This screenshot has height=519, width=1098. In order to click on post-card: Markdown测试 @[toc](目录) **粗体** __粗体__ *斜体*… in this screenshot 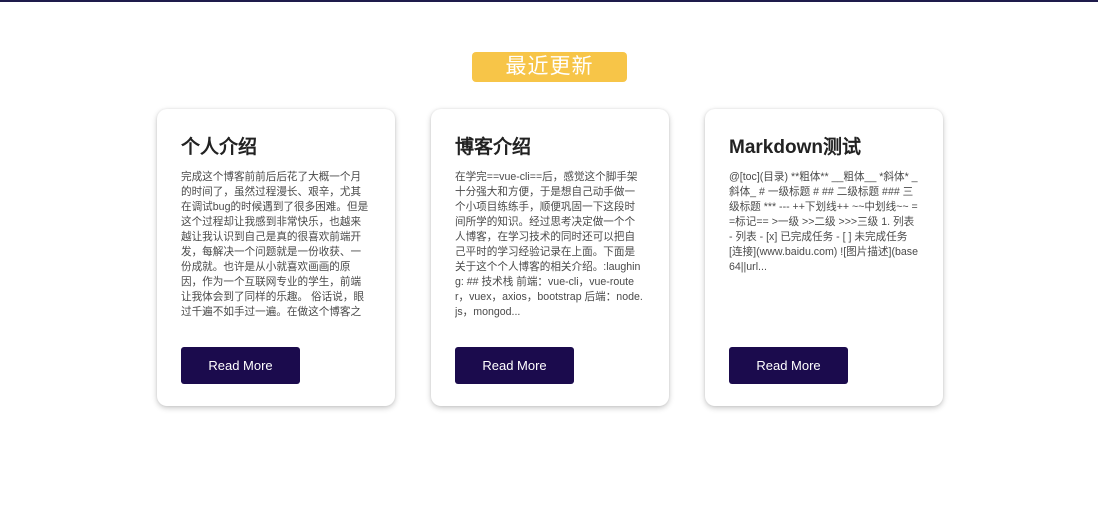, I will do `click(824, 257)`.